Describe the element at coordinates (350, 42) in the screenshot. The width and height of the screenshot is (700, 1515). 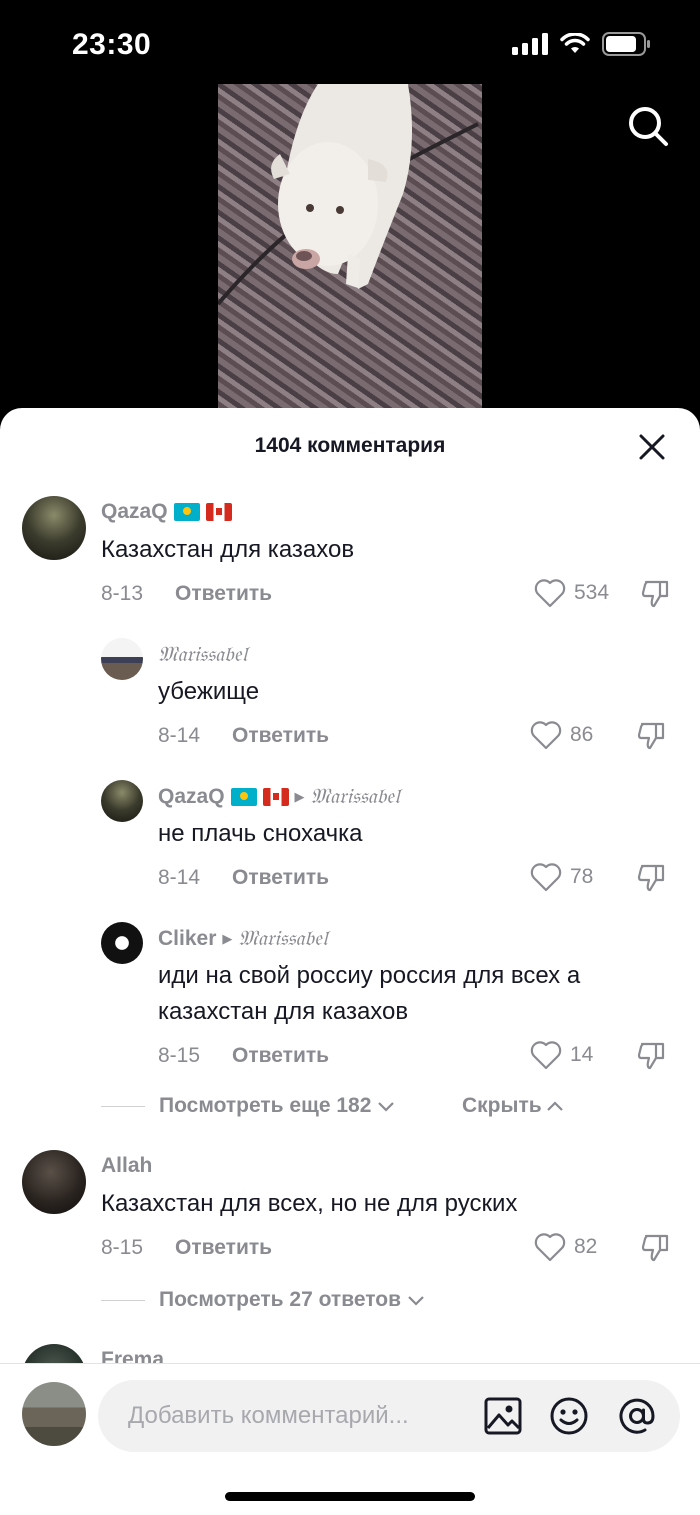
I see `status-bar: 23:30` at that location.